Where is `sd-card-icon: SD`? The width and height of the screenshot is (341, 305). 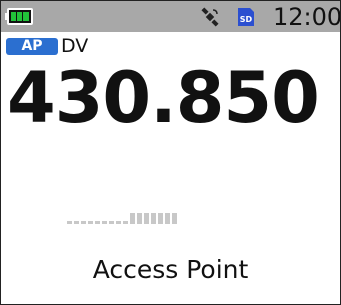
sd-card-icon: SD is located at coordinates (246, 17).